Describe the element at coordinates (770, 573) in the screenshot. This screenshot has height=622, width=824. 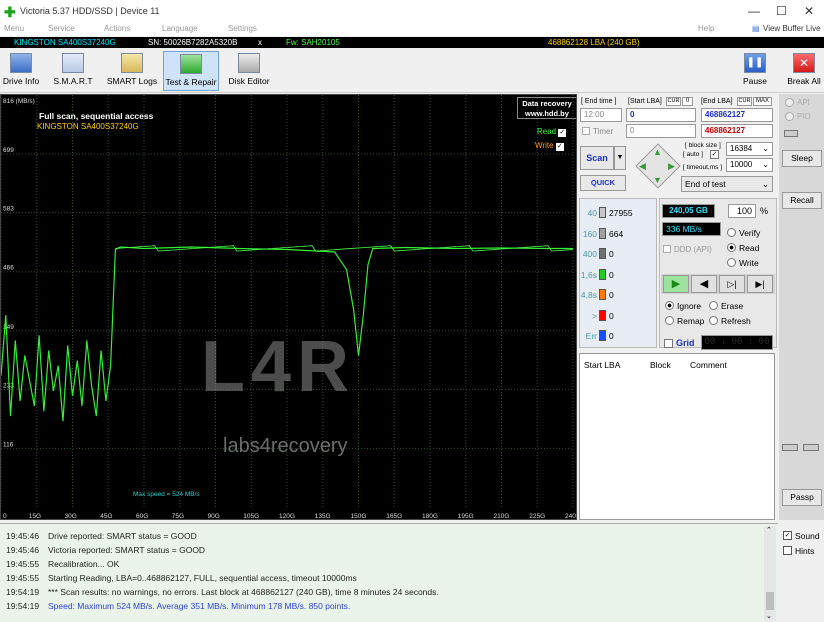
I see `log-scrollbar: ⌃ ⌄` at that location.